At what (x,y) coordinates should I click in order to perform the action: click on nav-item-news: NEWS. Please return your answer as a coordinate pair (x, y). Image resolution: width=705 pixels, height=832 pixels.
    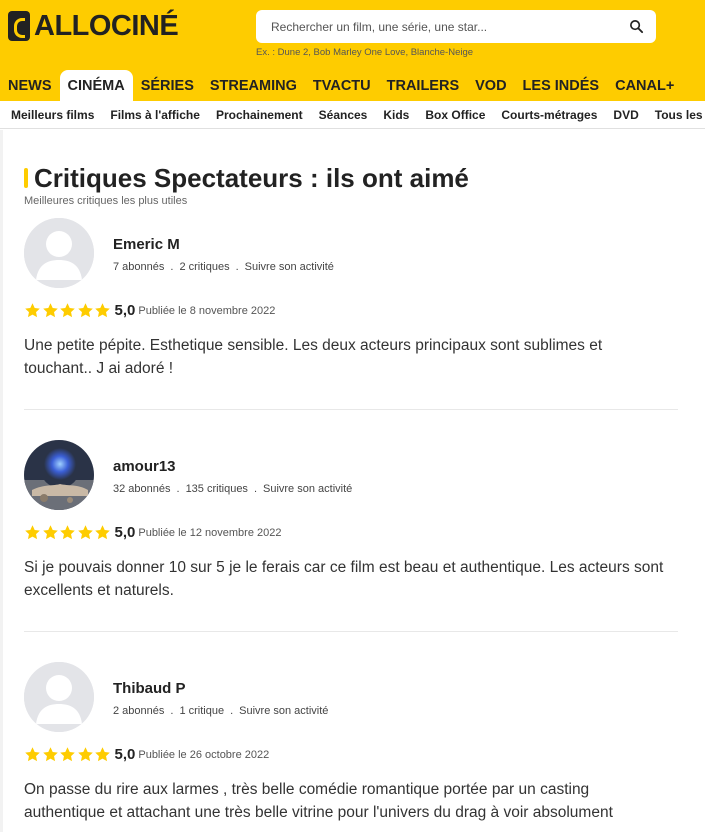
    Looking at the image, I should click on (30, 85).